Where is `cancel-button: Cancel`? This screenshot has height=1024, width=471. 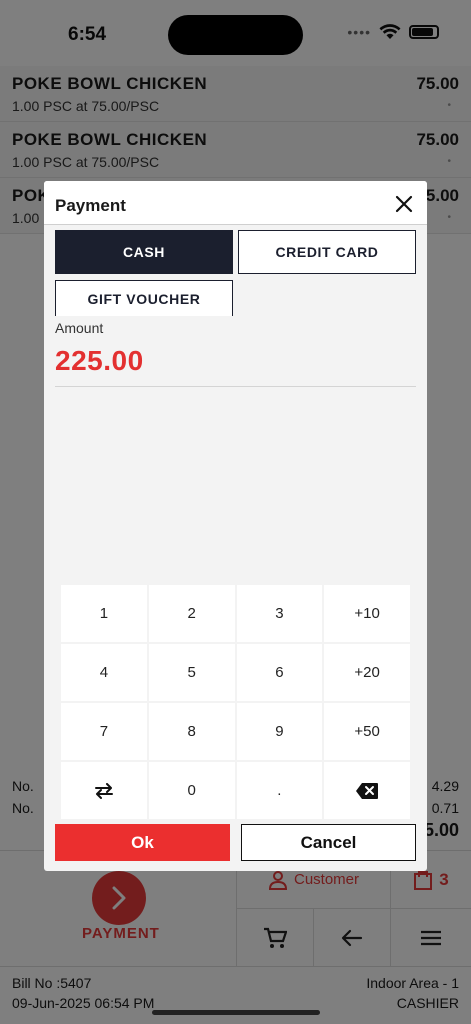 cancel-button: Cancel is located at coordinates (328, 842).